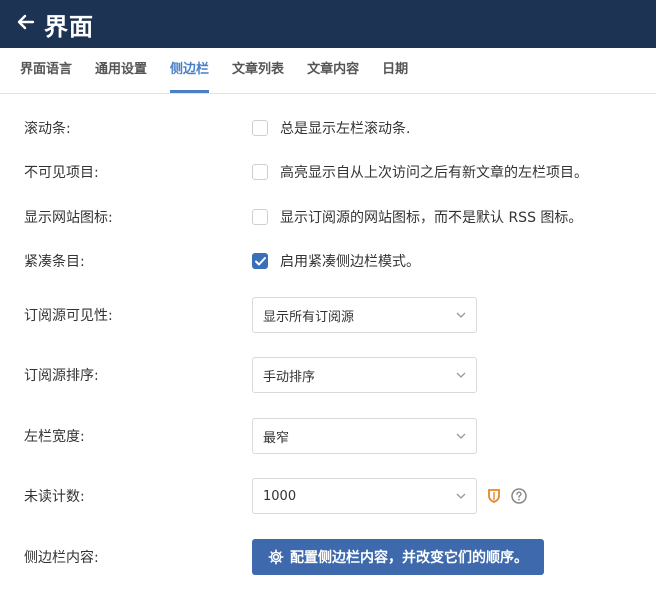 This screenshot has height=615, width=656. I want to click on setting-row-unread: 未读计数: 1000, so click(328, 496).